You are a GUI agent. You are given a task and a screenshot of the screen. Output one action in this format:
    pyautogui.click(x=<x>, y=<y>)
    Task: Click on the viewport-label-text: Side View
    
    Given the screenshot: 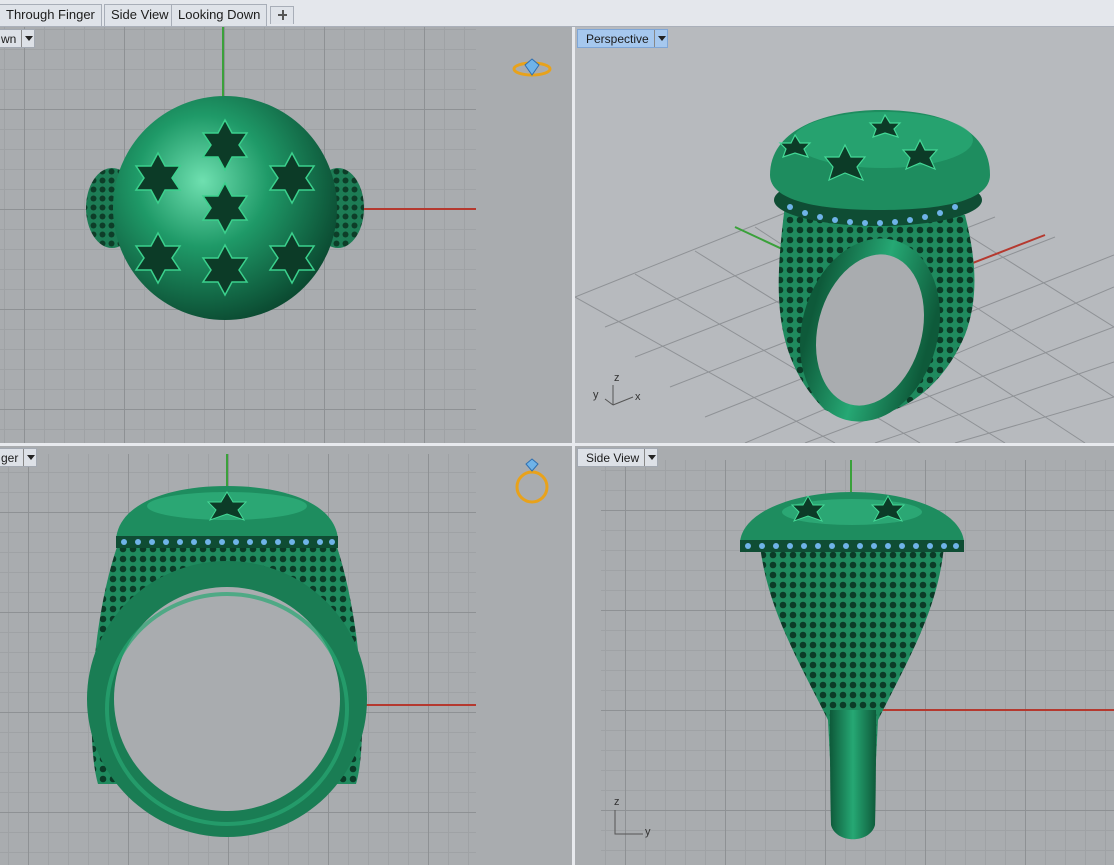 What is the action you would take?
    pyautogui.click(x=613, y=458)
    